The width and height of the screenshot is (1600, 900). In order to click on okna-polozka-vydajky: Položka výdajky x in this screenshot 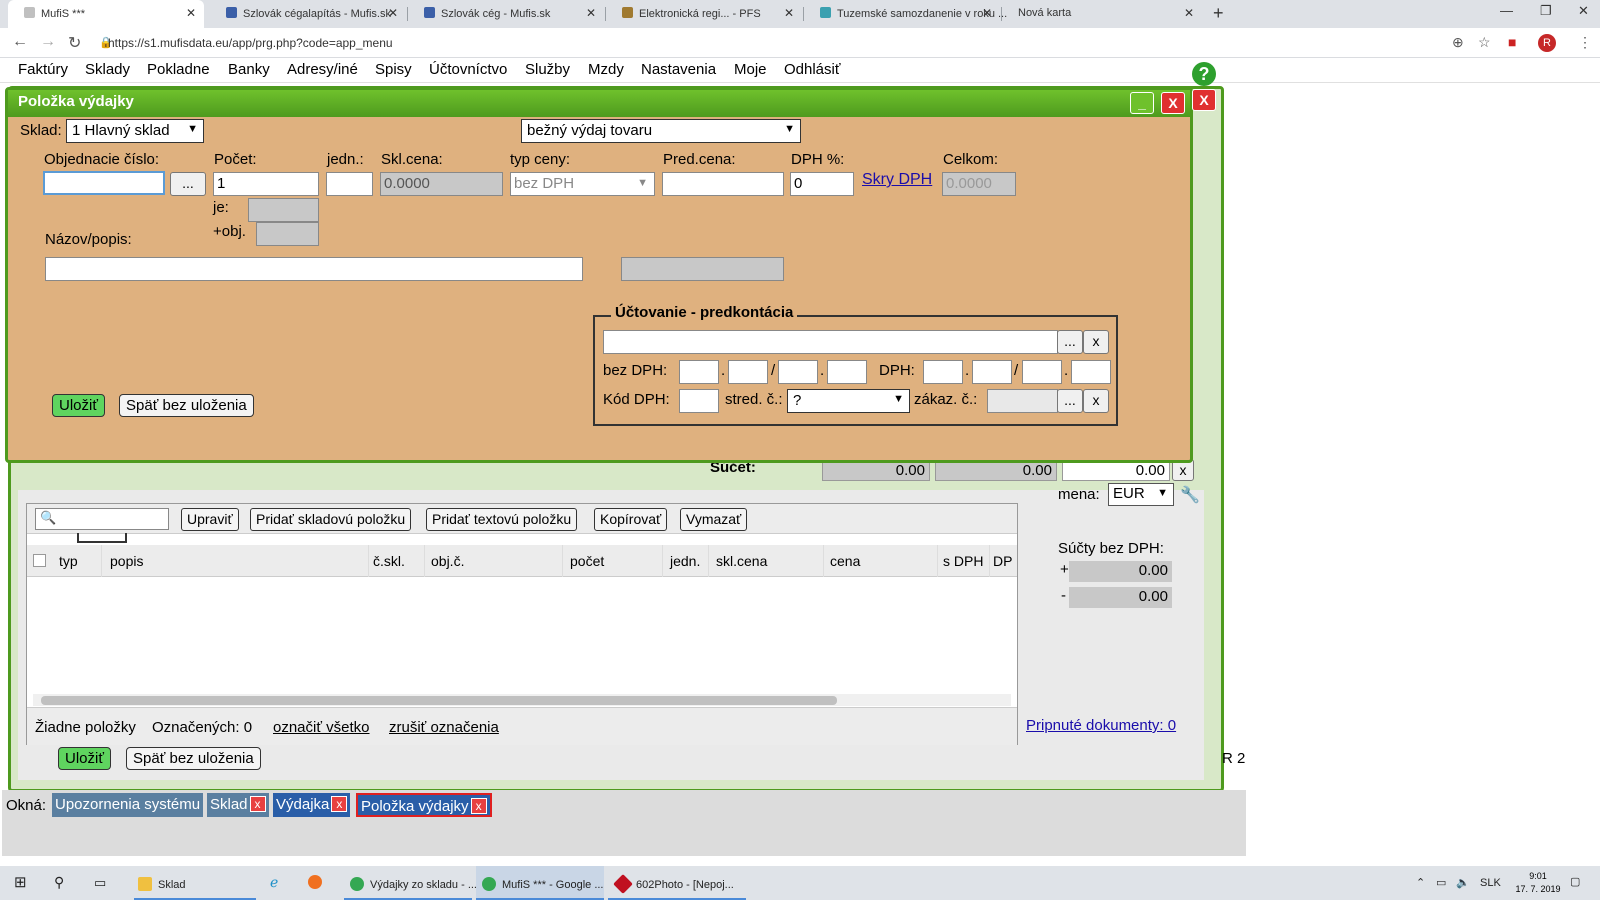, I will do `click(424, 805)`.